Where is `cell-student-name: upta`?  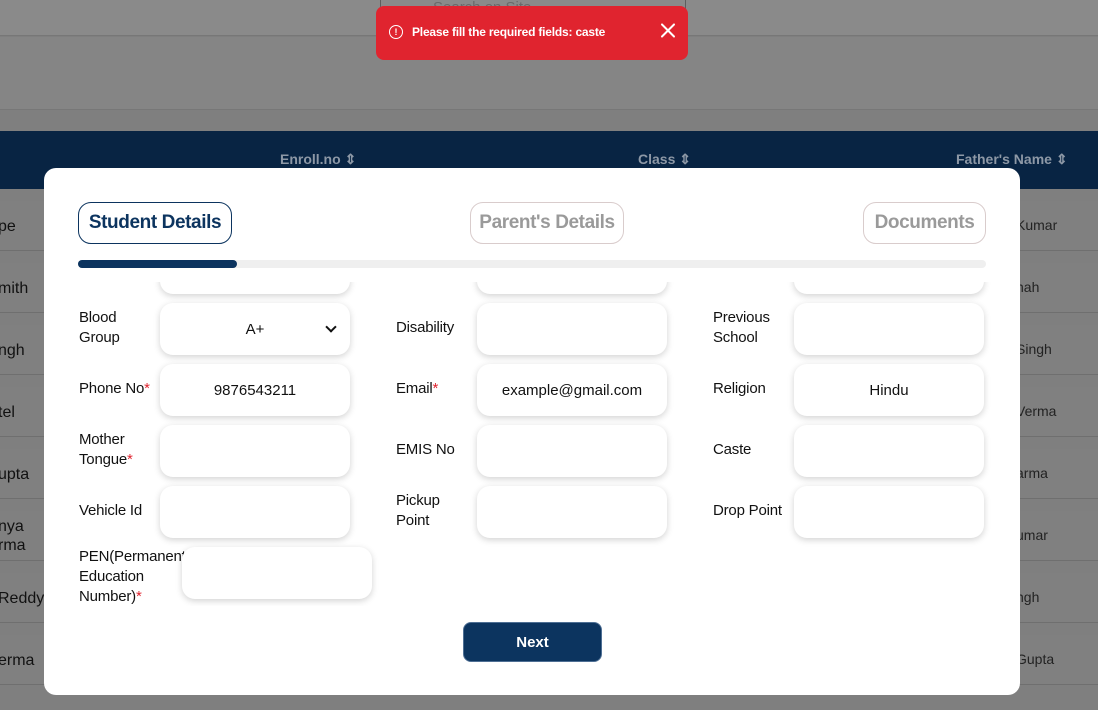
cell-student-name: upta is located at coordinates (15, 474).